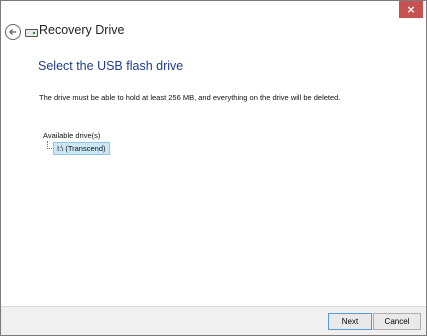 The height and width of the screenshot is (336, 427). Describe the element at coordinates (411, 9) in the screenshot. I see `close-button: ×` at that location.